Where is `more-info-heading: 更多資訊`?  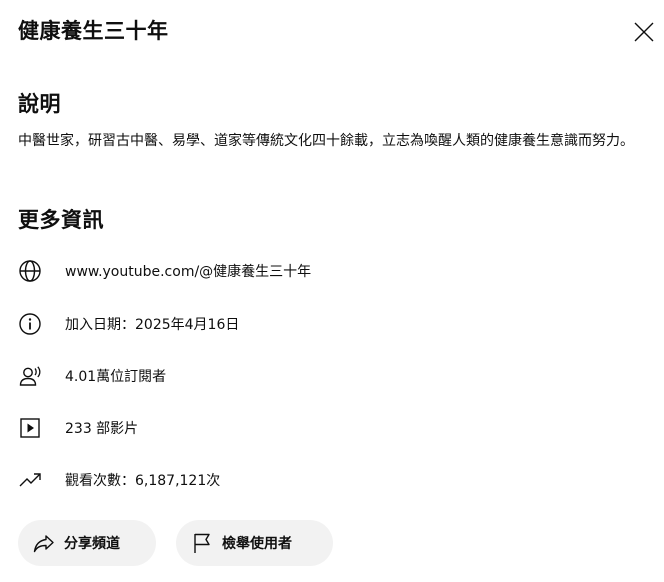 more-info-heading: 更多資訊 is located at coordinates (61, 220).